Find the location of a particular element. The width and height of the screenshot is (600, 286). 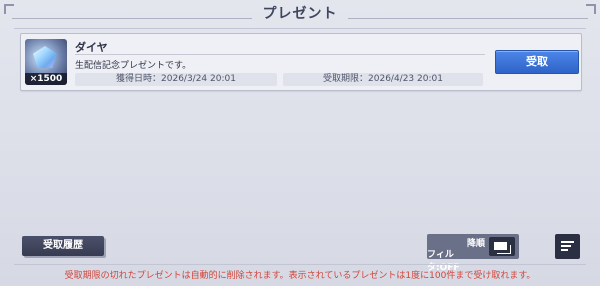

page-title: プレゼント is located at coordinates (300, 14).